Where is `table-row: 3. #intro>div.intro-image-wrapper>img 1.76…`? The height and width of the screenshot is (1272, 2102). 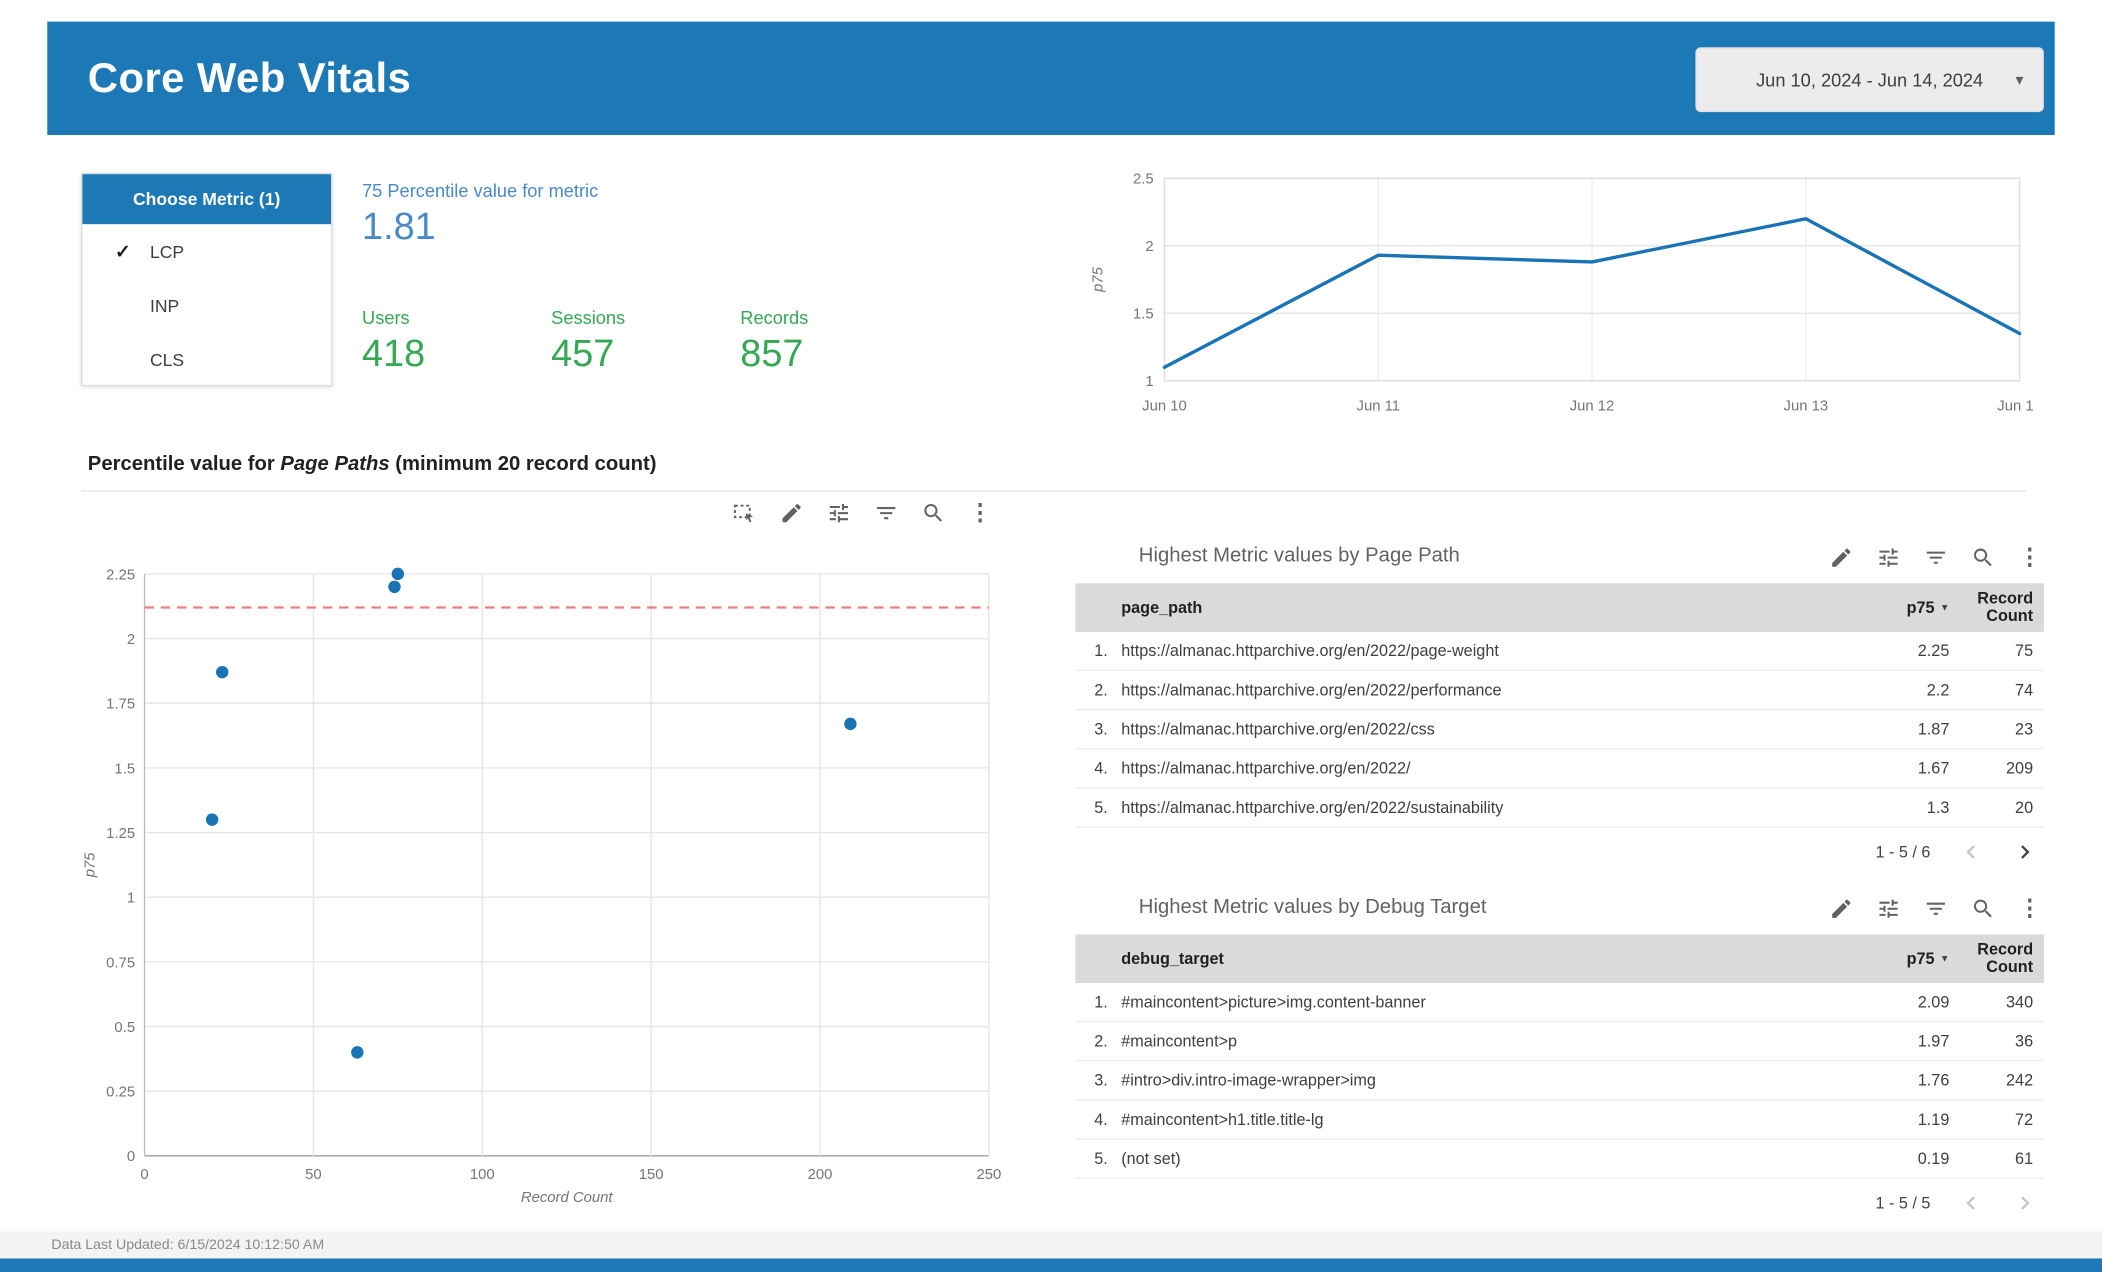 table-row: 3. #intro>div.intro-image-wrapper>img 1.76… is located at coordinates (1559, 1081).